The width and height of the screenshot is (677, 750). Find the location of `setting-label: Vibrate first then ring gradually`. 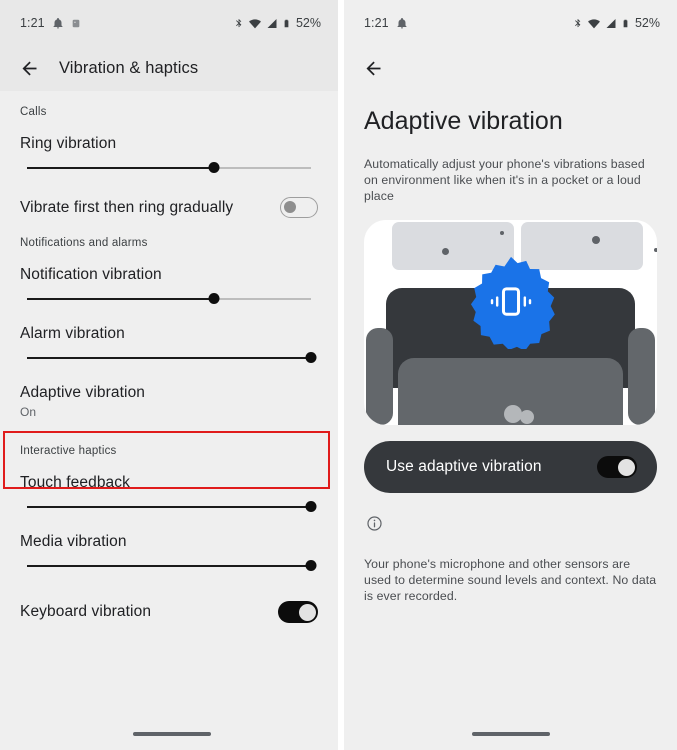

setting-label: Vibrate first then ring gradually is located at coordinates (127, 207).